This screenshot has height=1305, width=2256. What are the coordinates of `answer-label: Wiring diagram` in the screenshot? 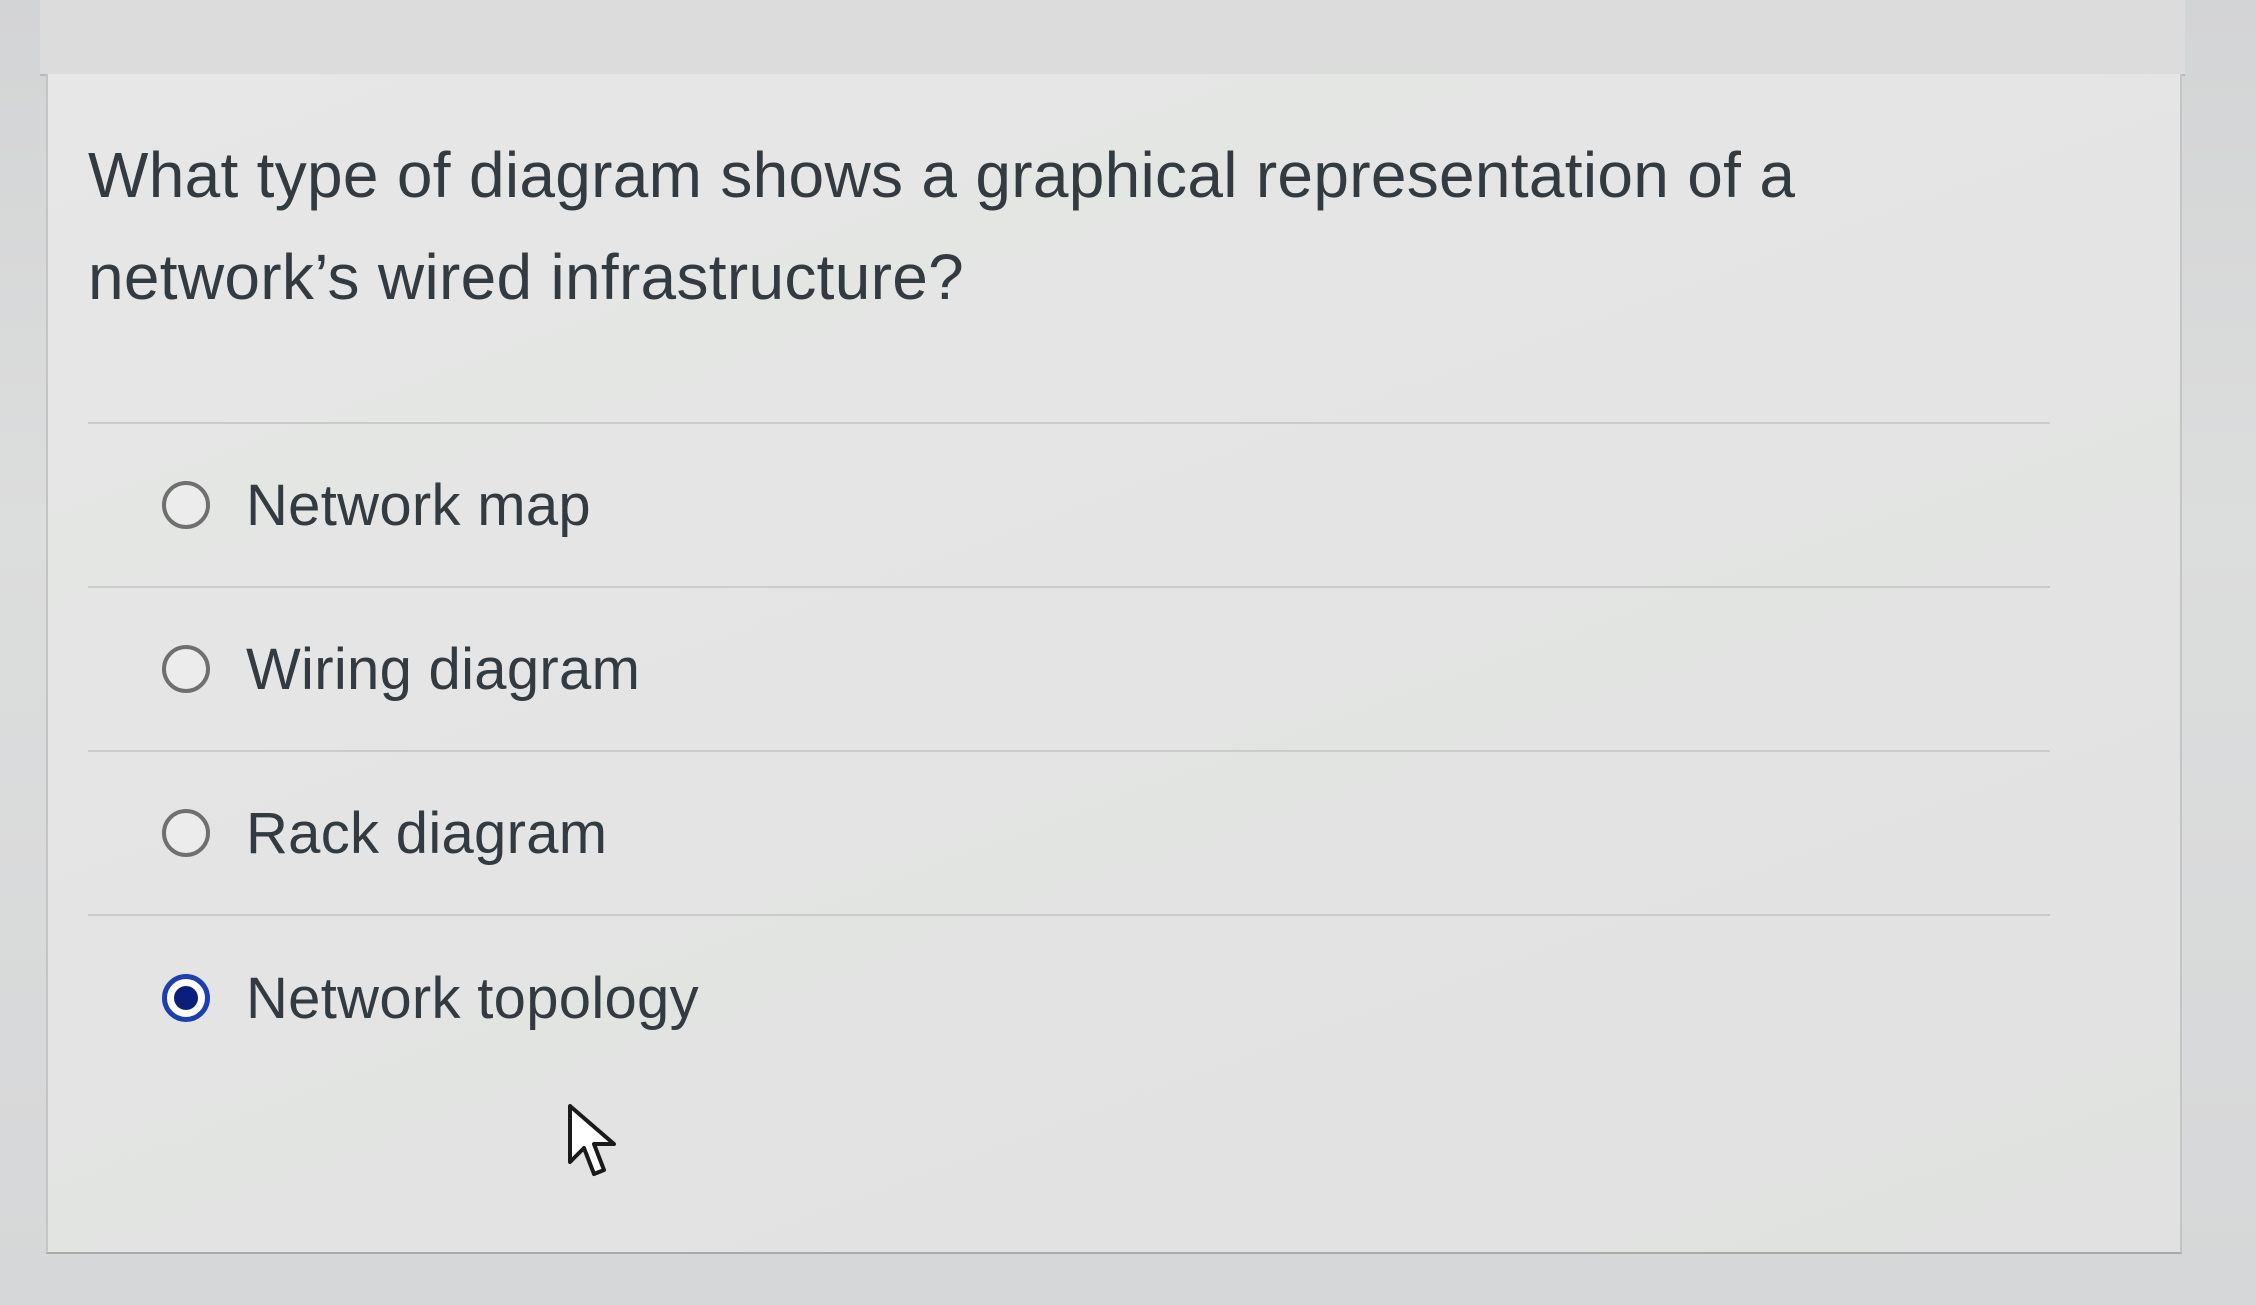 It's located at (443, 669).